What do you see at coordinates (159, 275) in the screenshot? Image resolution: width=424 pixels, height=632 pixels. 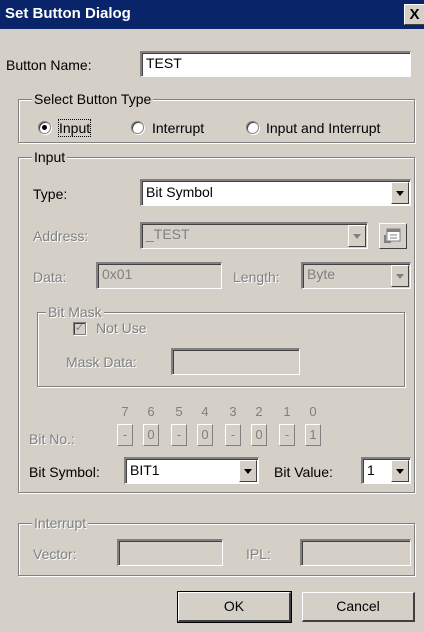 I see `data-input: 0x01` at bounding box center [159, 275].